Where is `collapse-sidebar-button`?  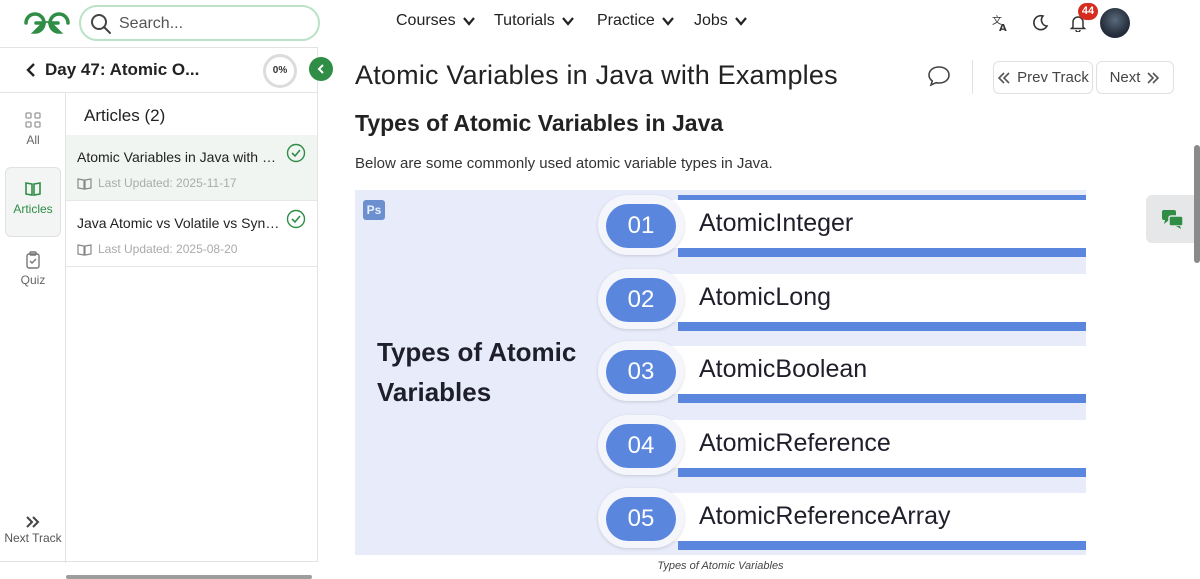
collapse-sidebar-button is located at coordinates (321, 69).